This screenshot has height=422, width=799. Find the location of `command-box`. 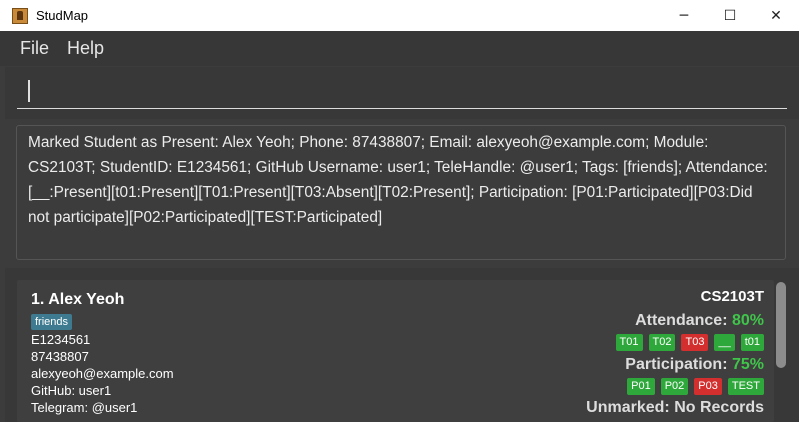

command-box is located at coordinates (402, 93).